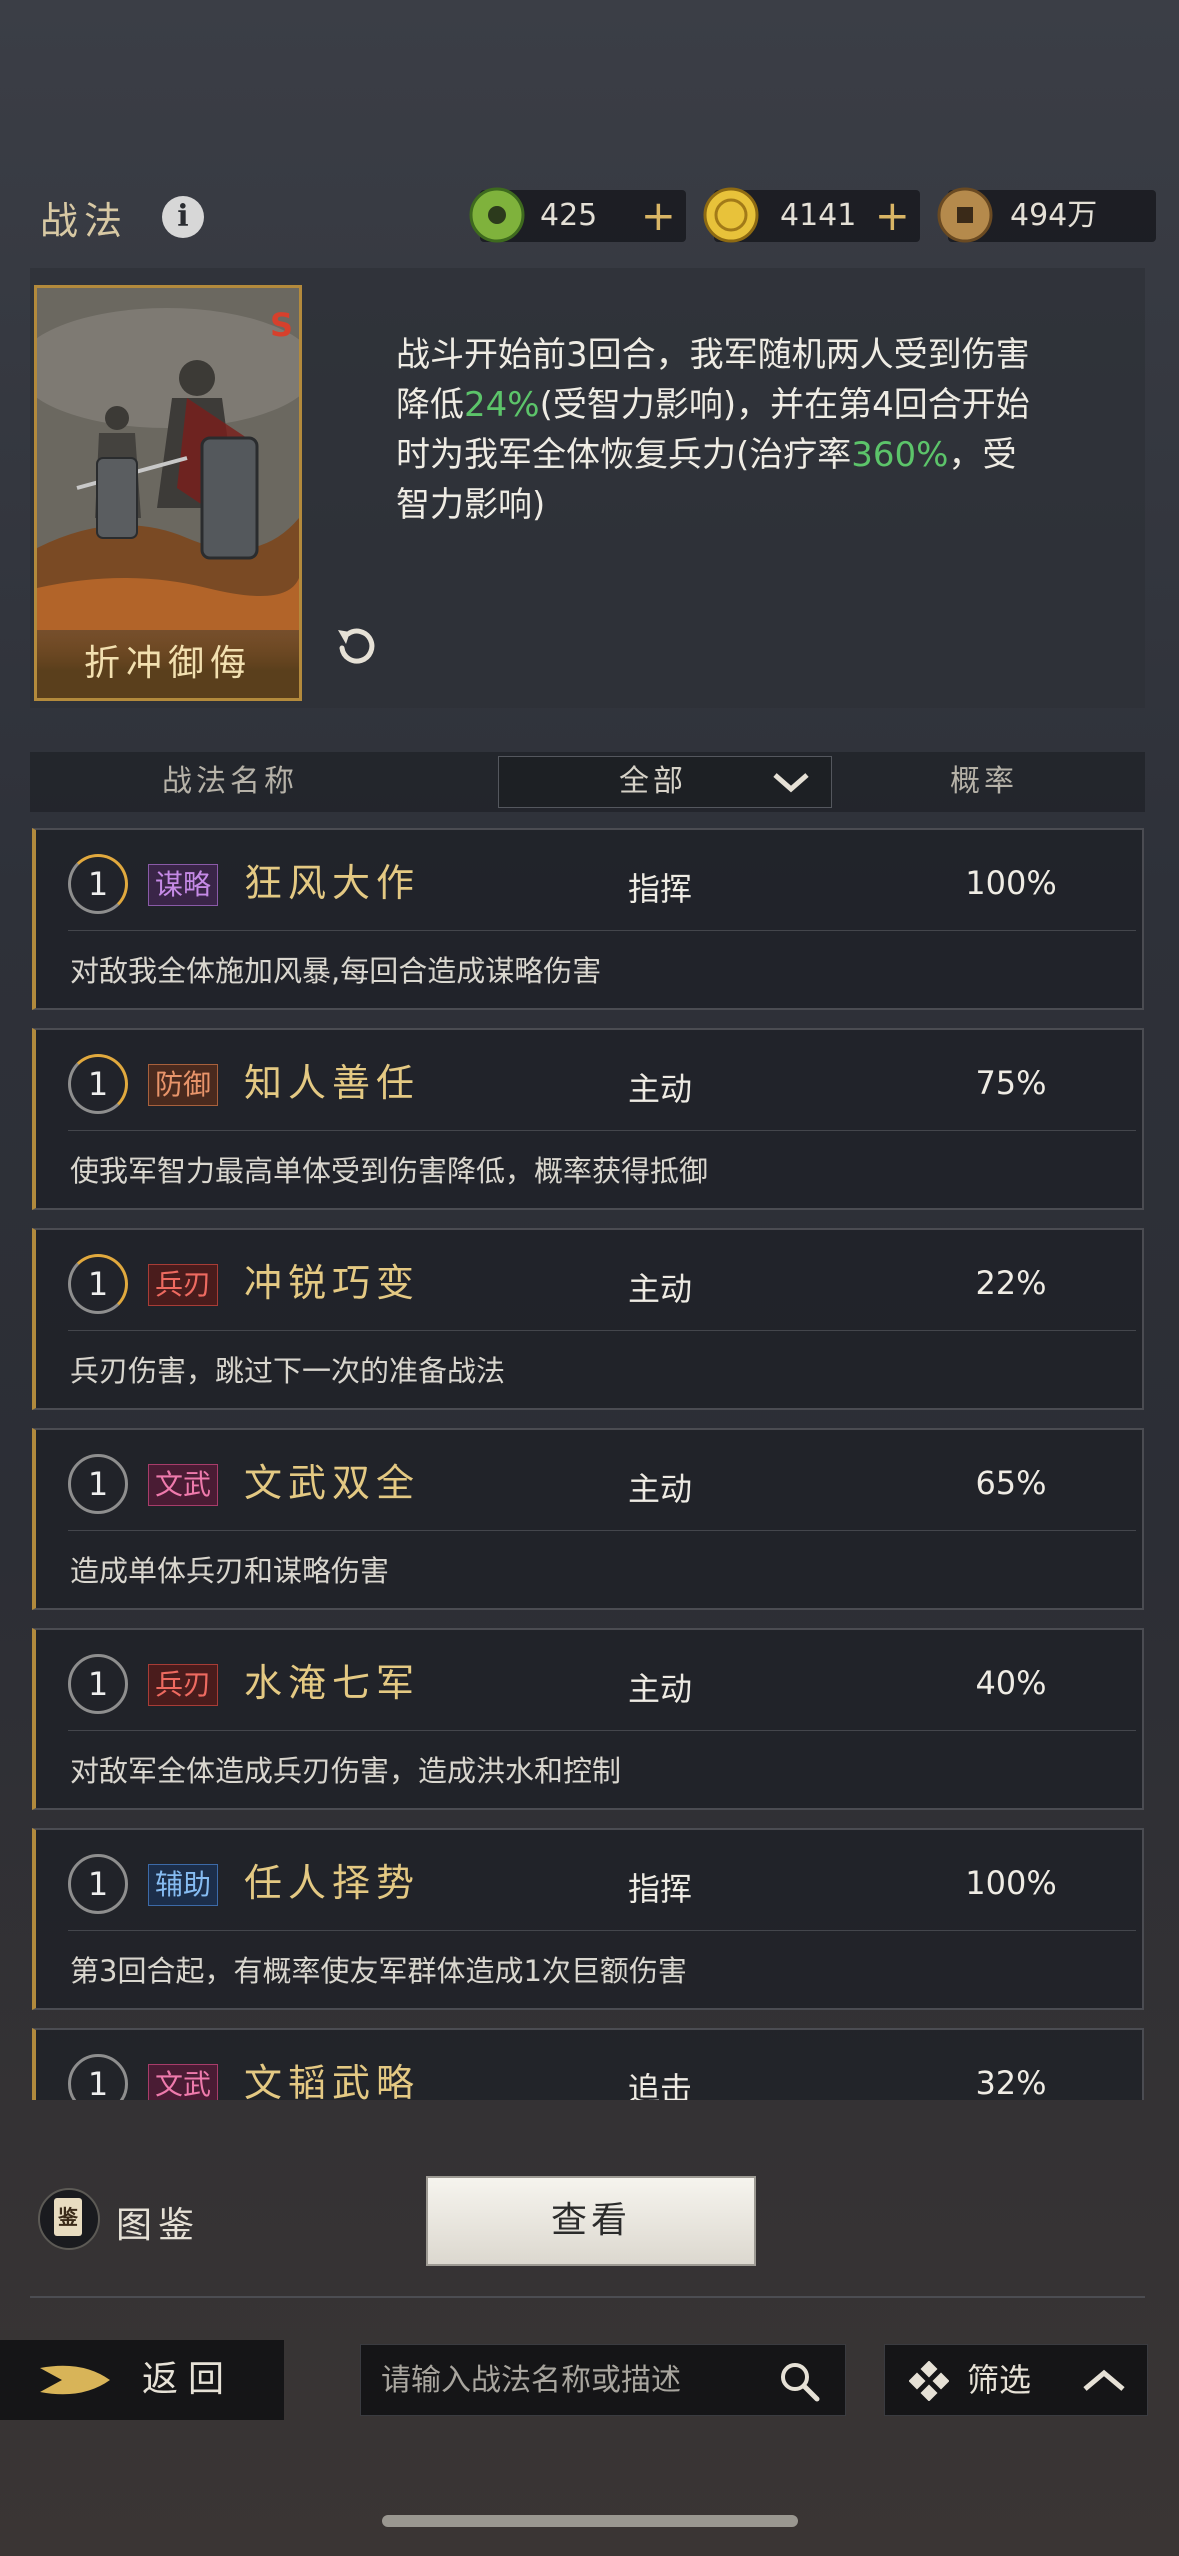 This screenshot has height=2556, width=1179. I want to click on refresh-icon, so click(356, 646).